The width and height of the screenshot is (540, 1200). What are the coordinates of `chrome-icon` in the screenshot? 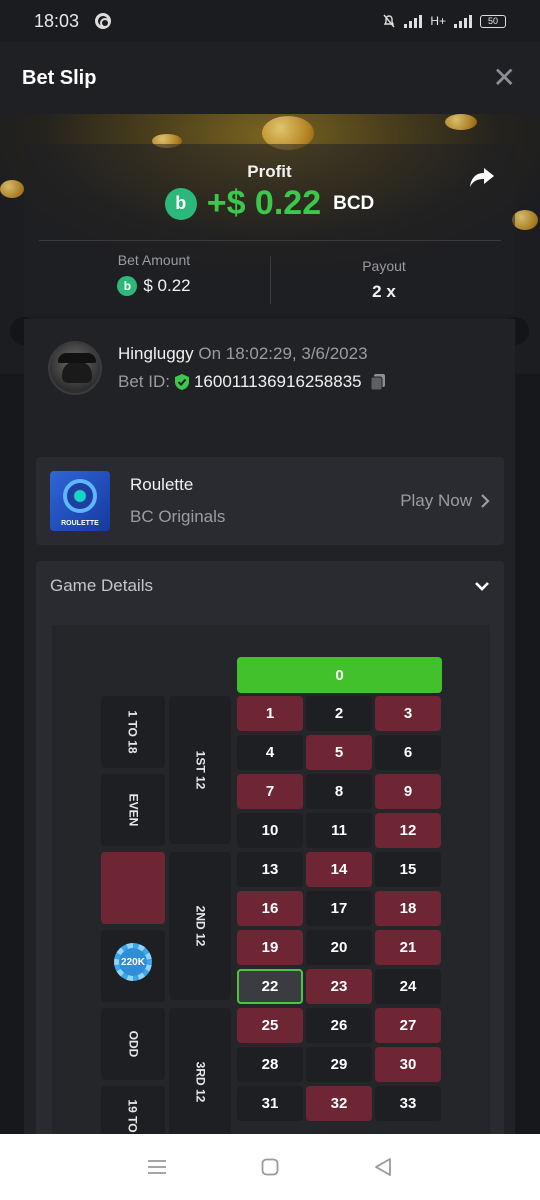 It's located at (103, 21).